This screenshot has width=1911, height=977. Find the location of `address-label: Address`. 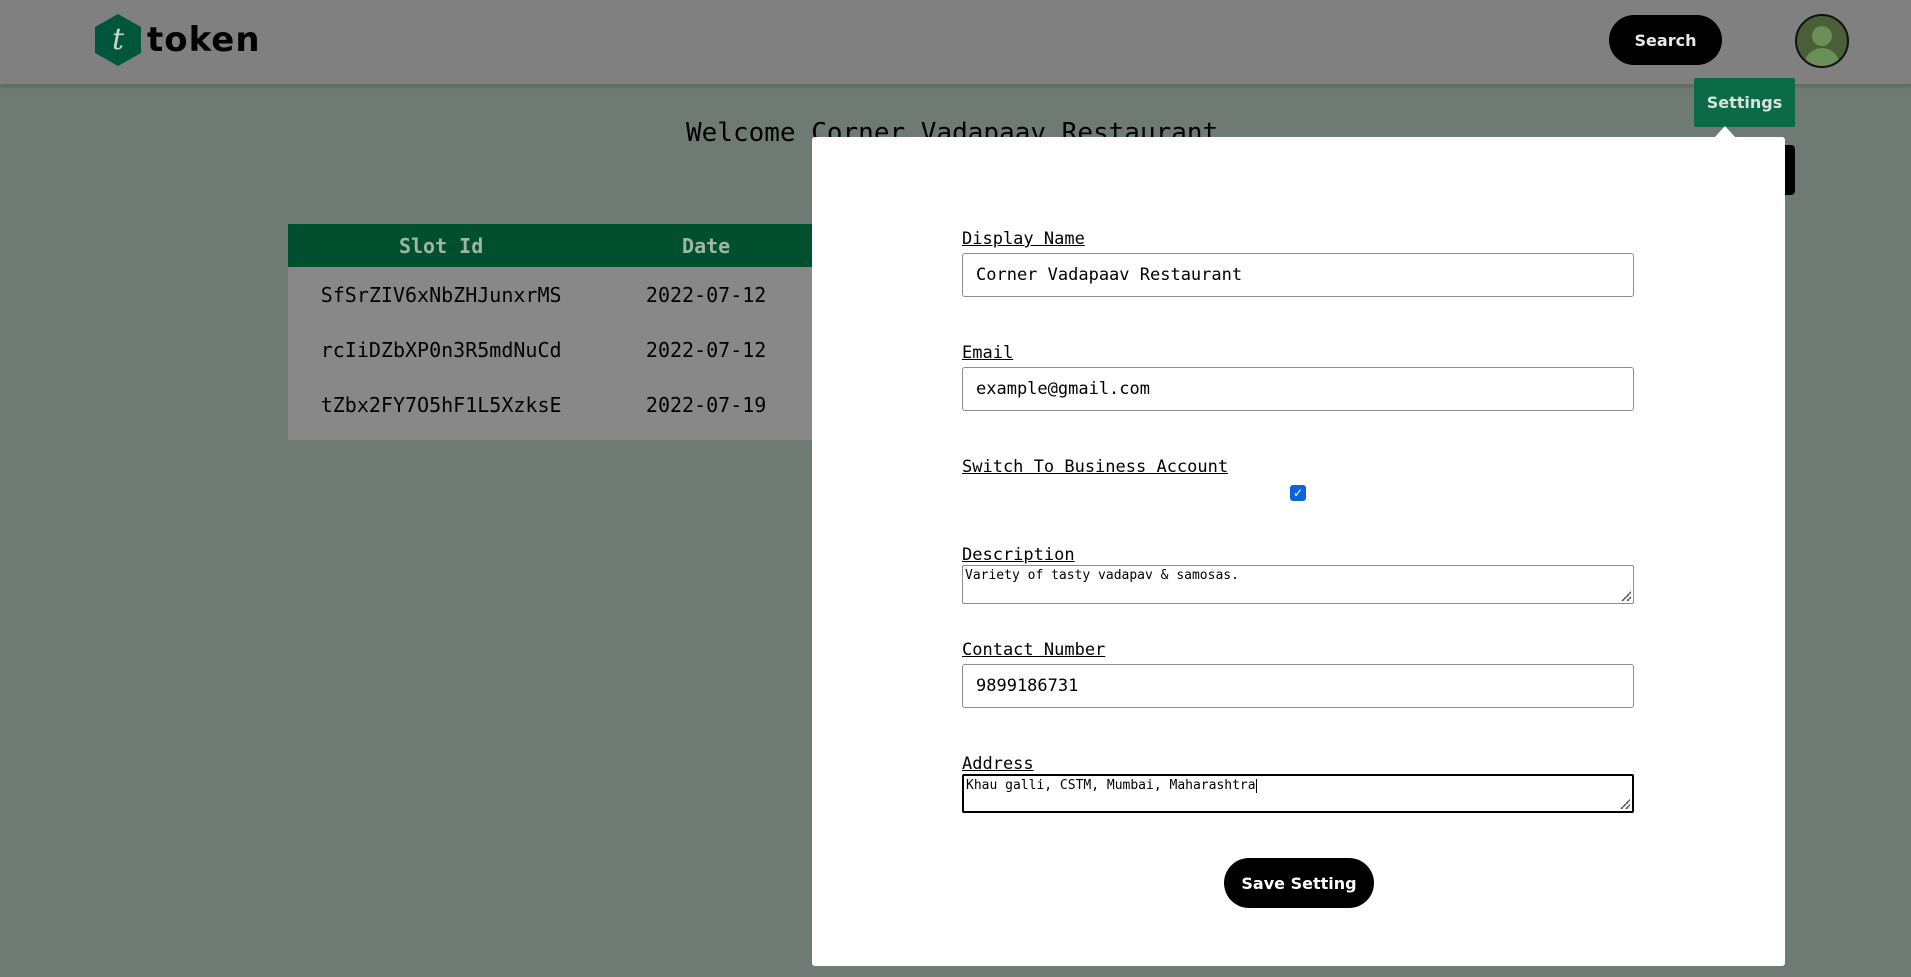

address-label: Address is located at coordinates (998, 764).